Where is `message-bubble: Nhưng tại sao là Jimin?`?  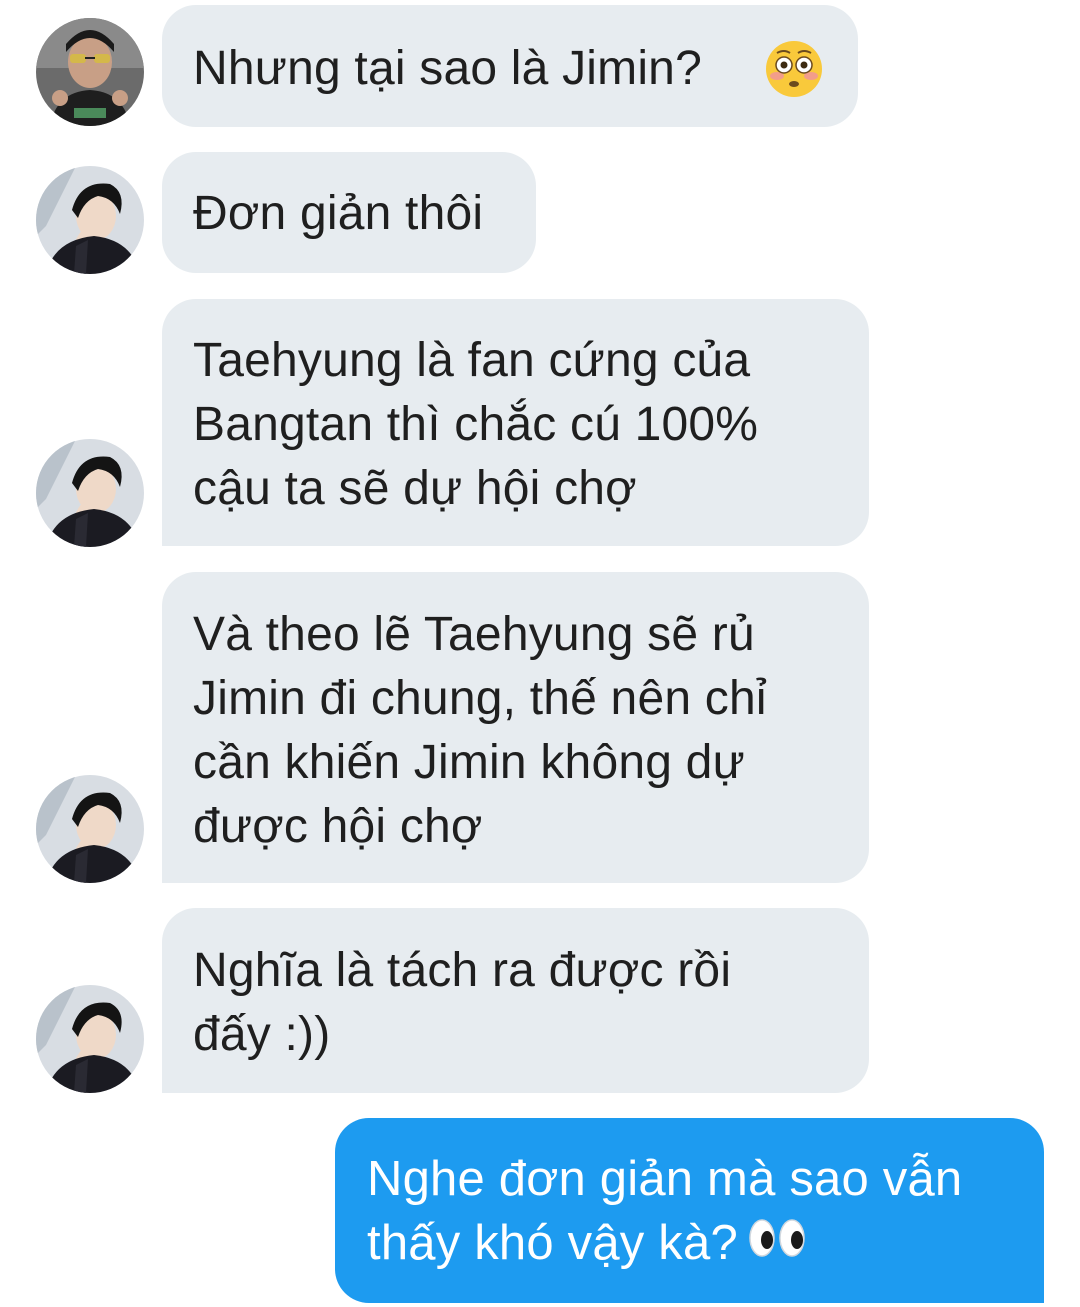
message-bubble: Nhưng tại sao là Jimin? is located at coordinates (510, 66).